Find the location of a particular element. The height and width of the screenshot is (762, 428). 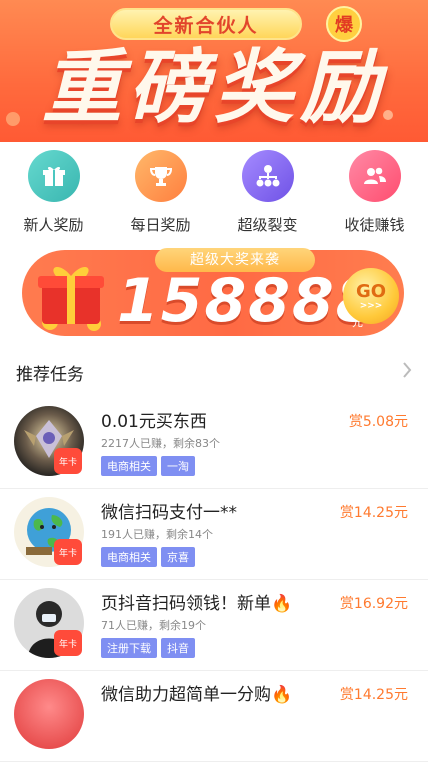

shortcut-daily-reward: 每日奖励 is located at coordinates (161, 195).